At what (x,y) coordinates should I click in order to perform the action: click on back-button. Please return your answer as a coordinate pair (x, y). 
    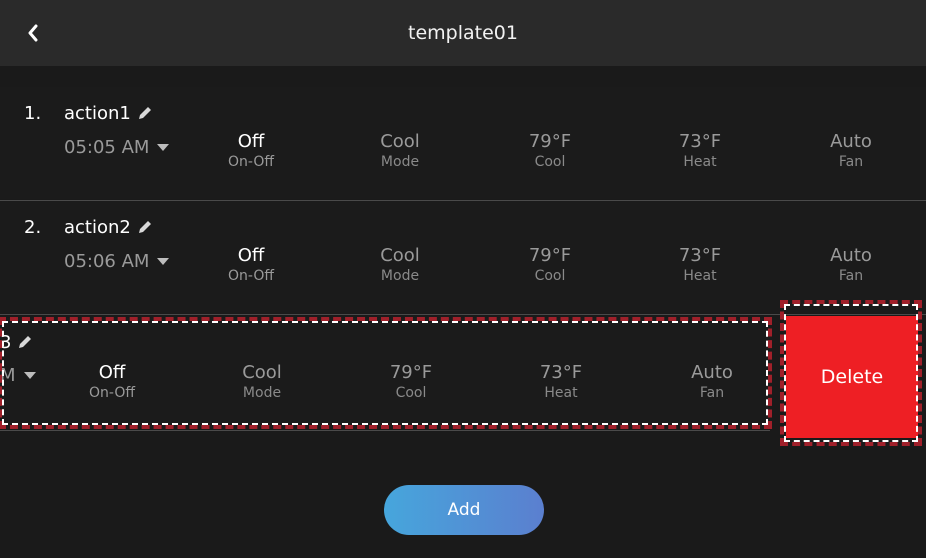
    Looking at the image, I should click on (33, 33).